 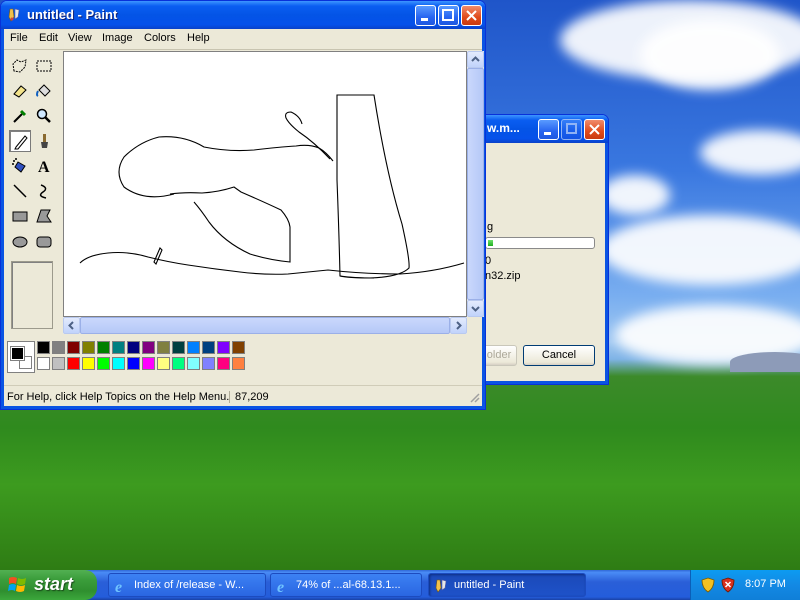 I want to click on taskbar-item-paint: untitled - Paint, so click(x=507, y=585).